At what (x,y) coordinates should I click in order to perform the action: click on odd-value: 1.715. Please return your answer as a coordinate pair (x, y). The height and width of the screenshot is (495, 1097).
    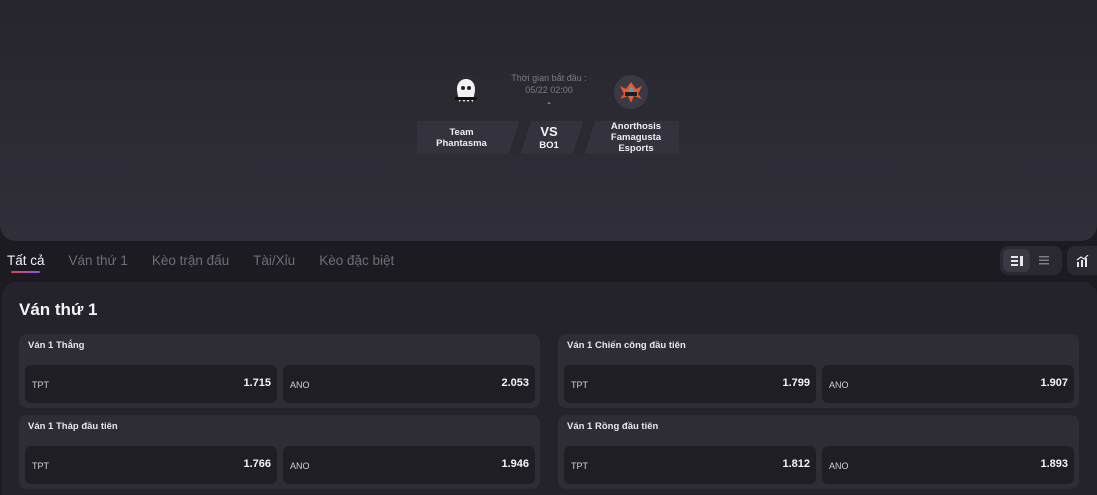
    Looking at the image, I should click on (257, 383).